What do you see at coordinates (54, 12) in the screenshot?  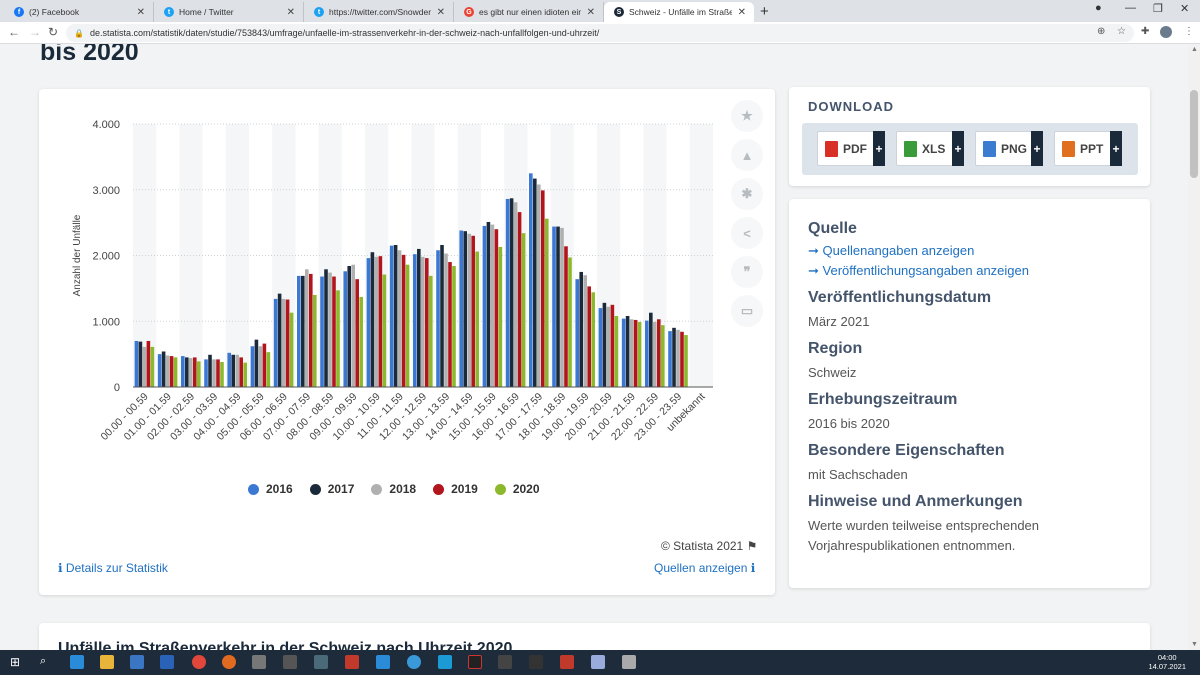 I see `tab-title: (2) Facebook` at bounding box center [54, 12].